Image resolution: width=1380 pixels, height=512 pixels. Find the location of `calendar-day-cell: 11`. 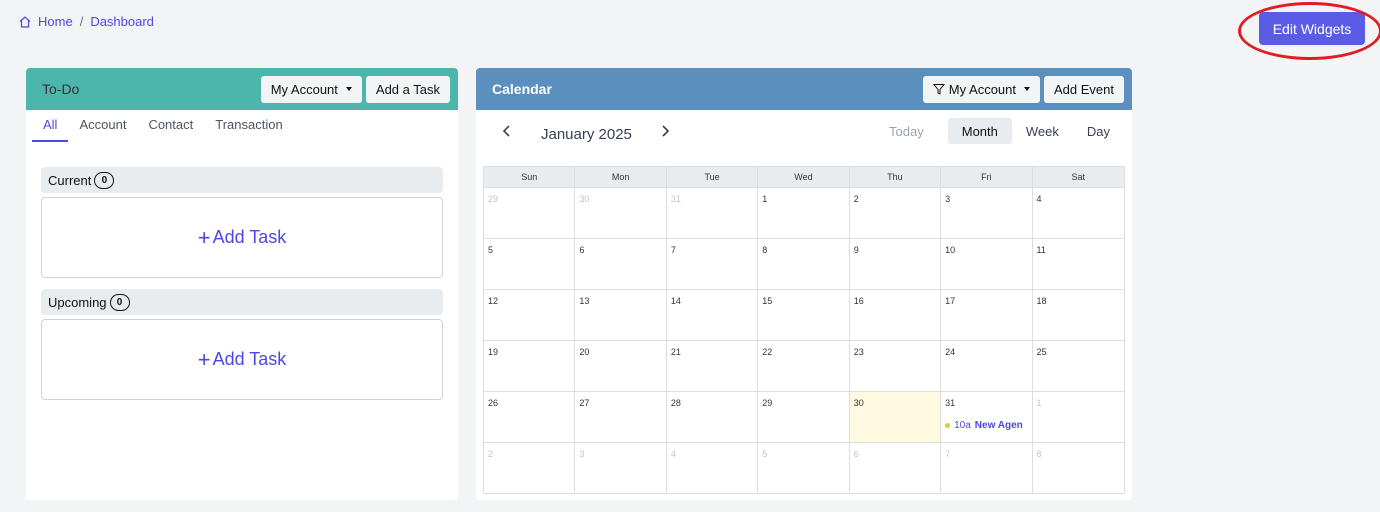

calendar-day-cell: 11 is located at coordinates (1078, 263).